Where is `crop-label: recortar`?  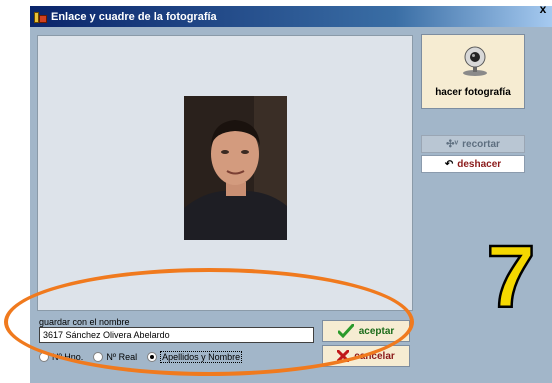
crop-label: recortar is located at coordinates (481, 144).